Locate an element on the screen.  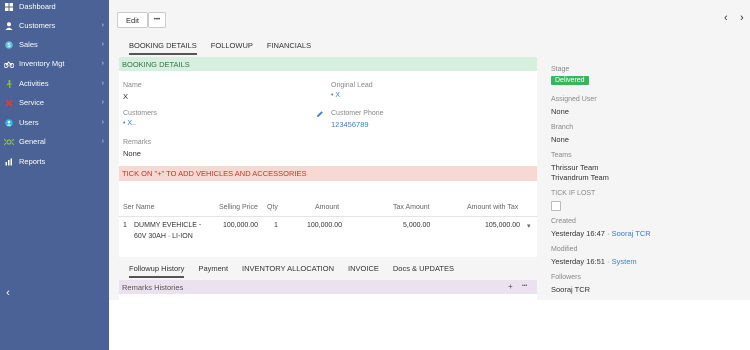
sidebar-item-dashboard: Dashboard is located at coordinates (54, 8).